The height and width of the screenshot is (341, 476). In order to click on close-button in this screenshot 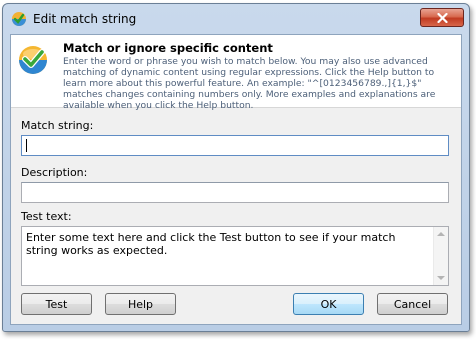, I will do `click(442, 17)`.